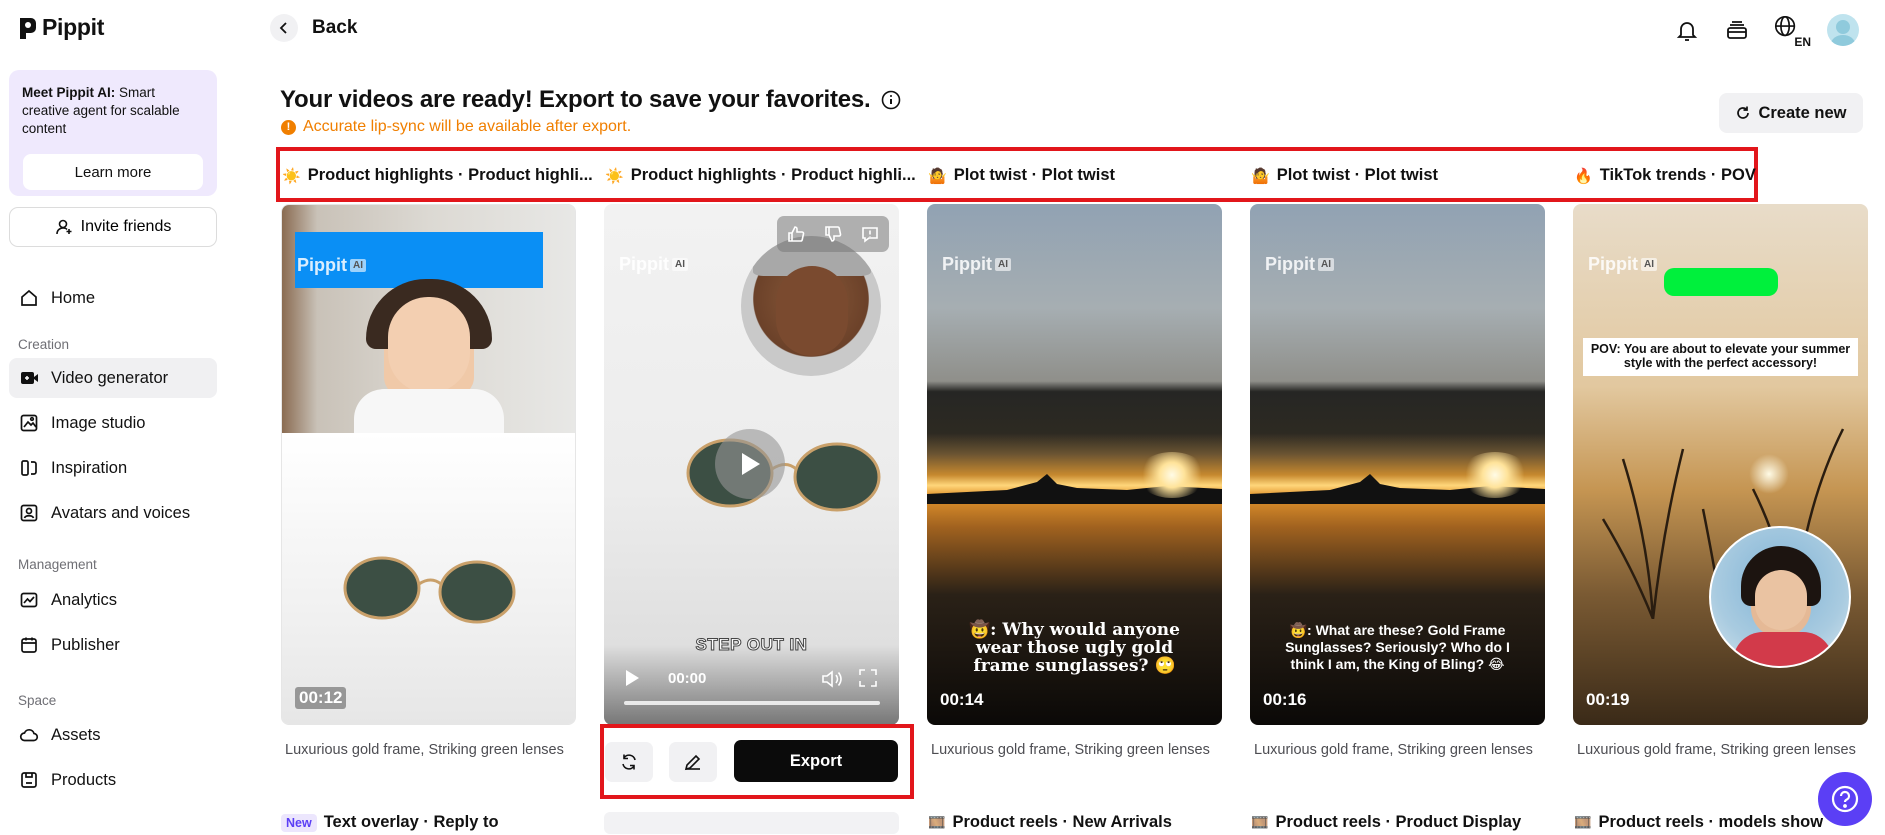 Image resolution: width=1885 pixels, height=835 pixels. Describe the element at coordinates (29, 468) in the screenshot. I see `inspiration-icon` at that location.